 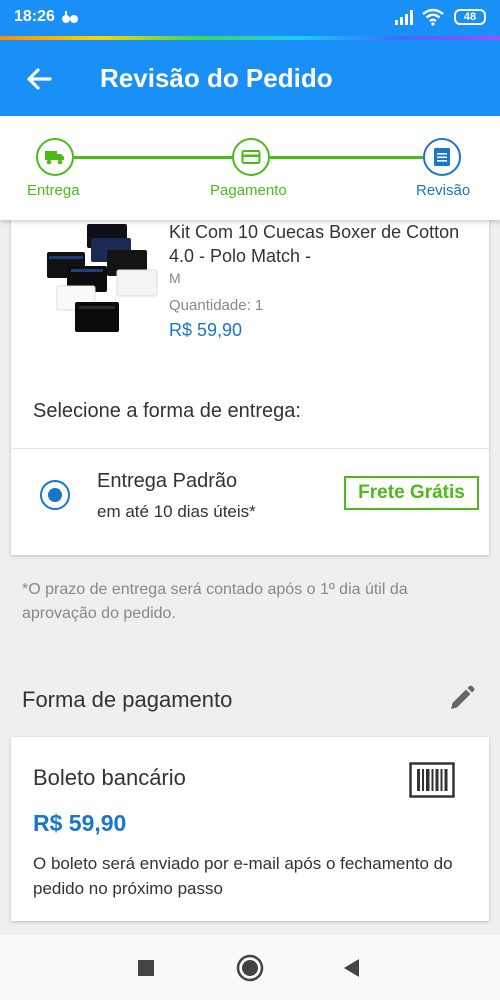 What do you see at coordinates (167, 481) in the screenshot?
I see `delivery-option-title: Entrega Padrão` at bounding box center [167, 481].